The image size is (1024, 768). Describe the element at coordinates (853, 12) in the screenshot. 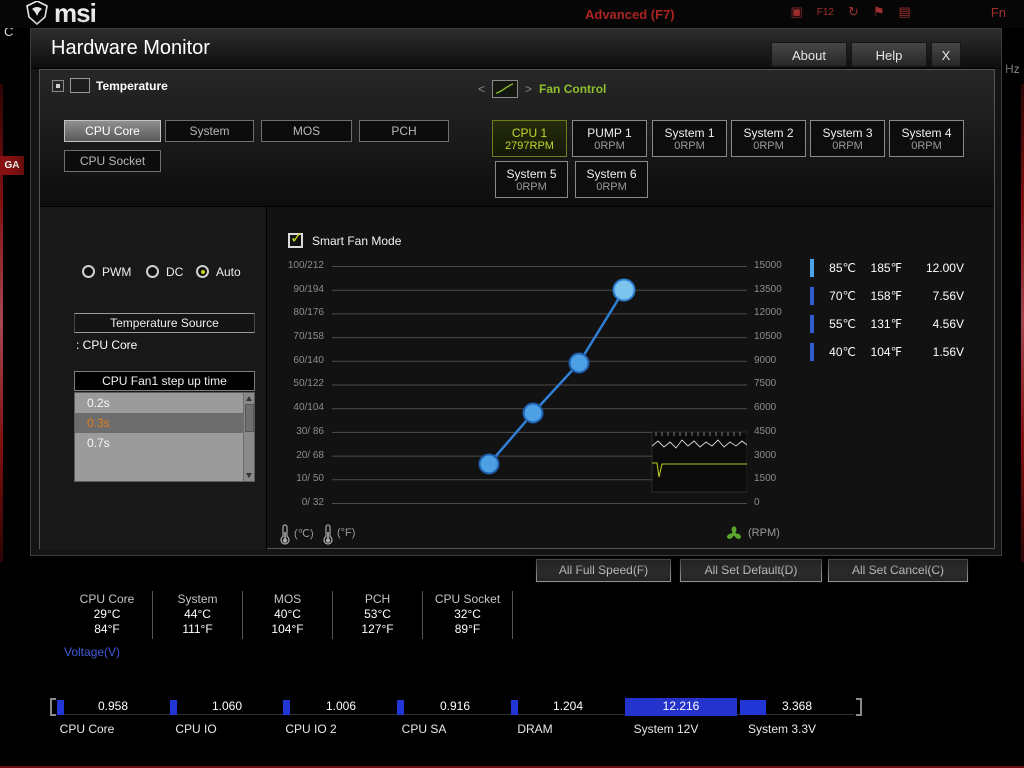

I see `refresh-icon: ↻` at that location.